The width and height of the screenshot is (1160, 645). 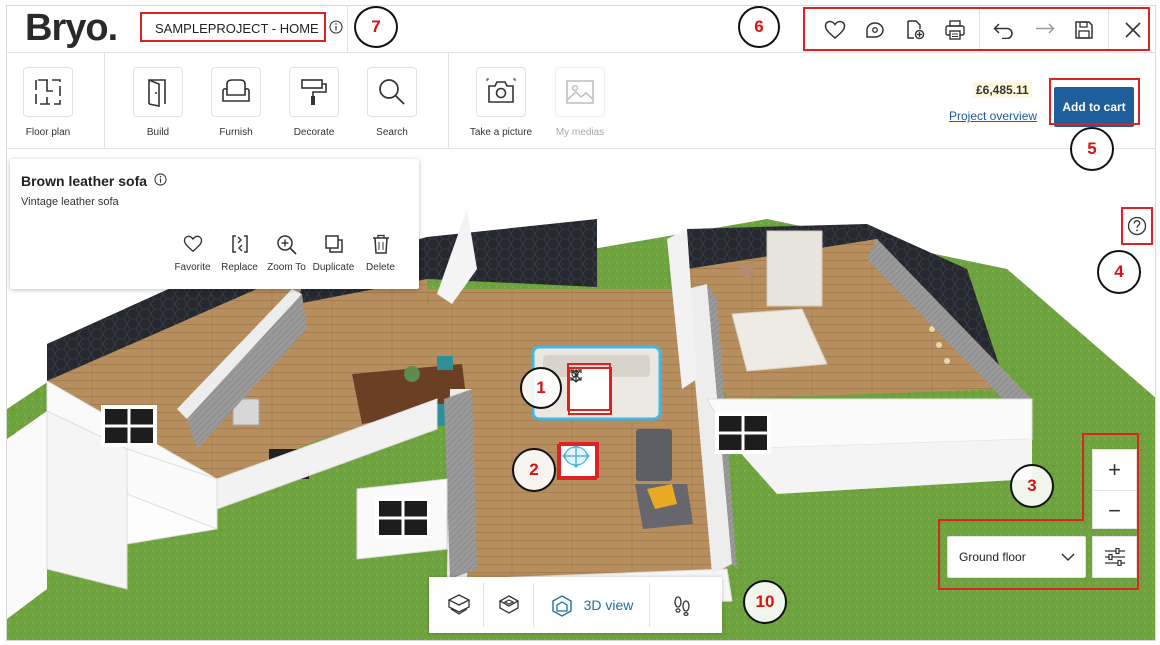 What do you see at coordinates (233, 27) in the screenshot?
I see `annotation-box-project-title` at bounding box center [233, 27].